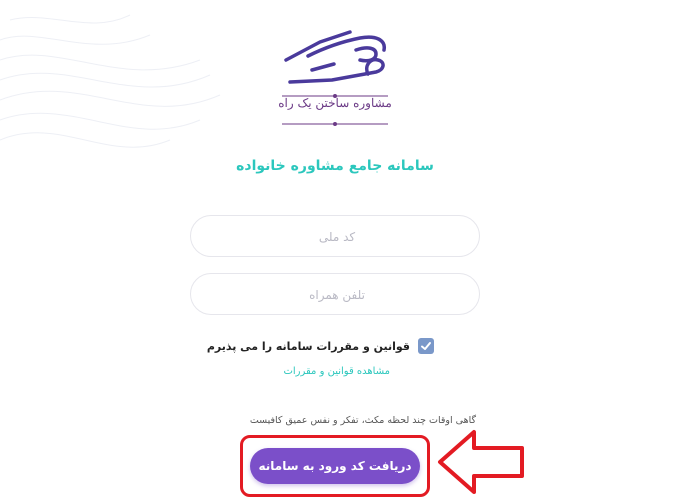  I want to click on brand-logo, so click(335, 78).